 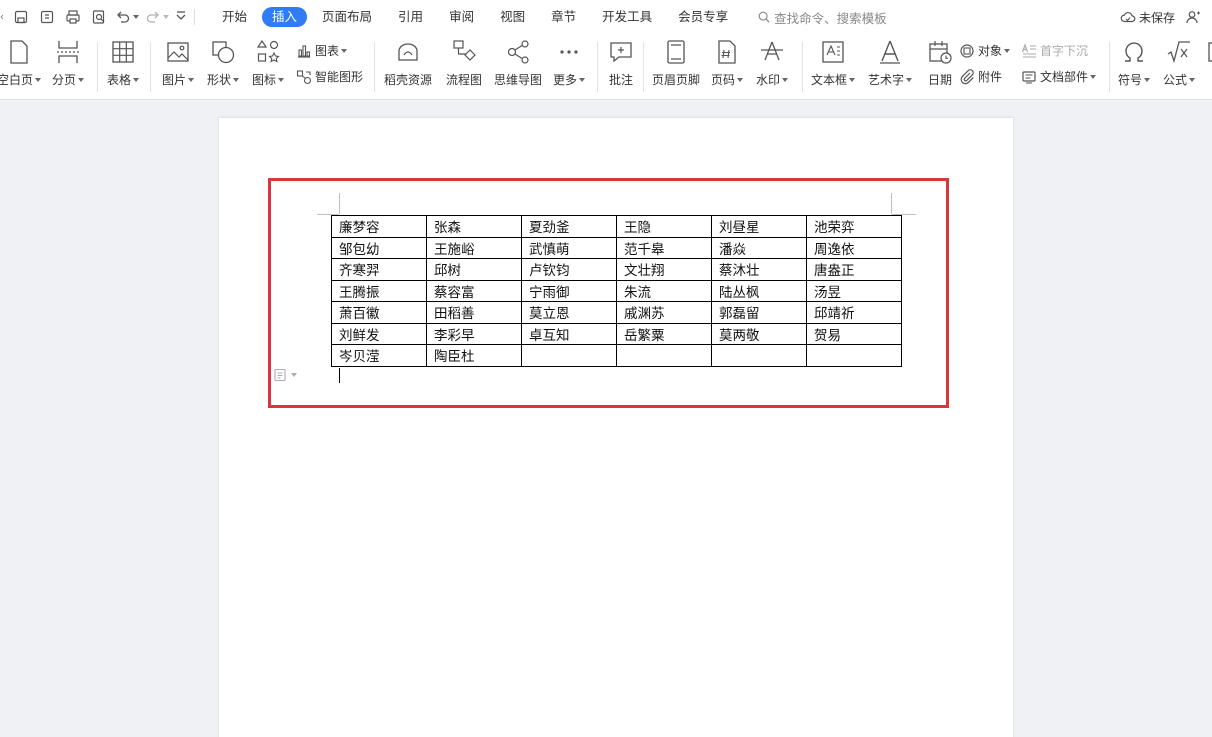 I want to click on flowchart-icon, so click(x=464, y=52).